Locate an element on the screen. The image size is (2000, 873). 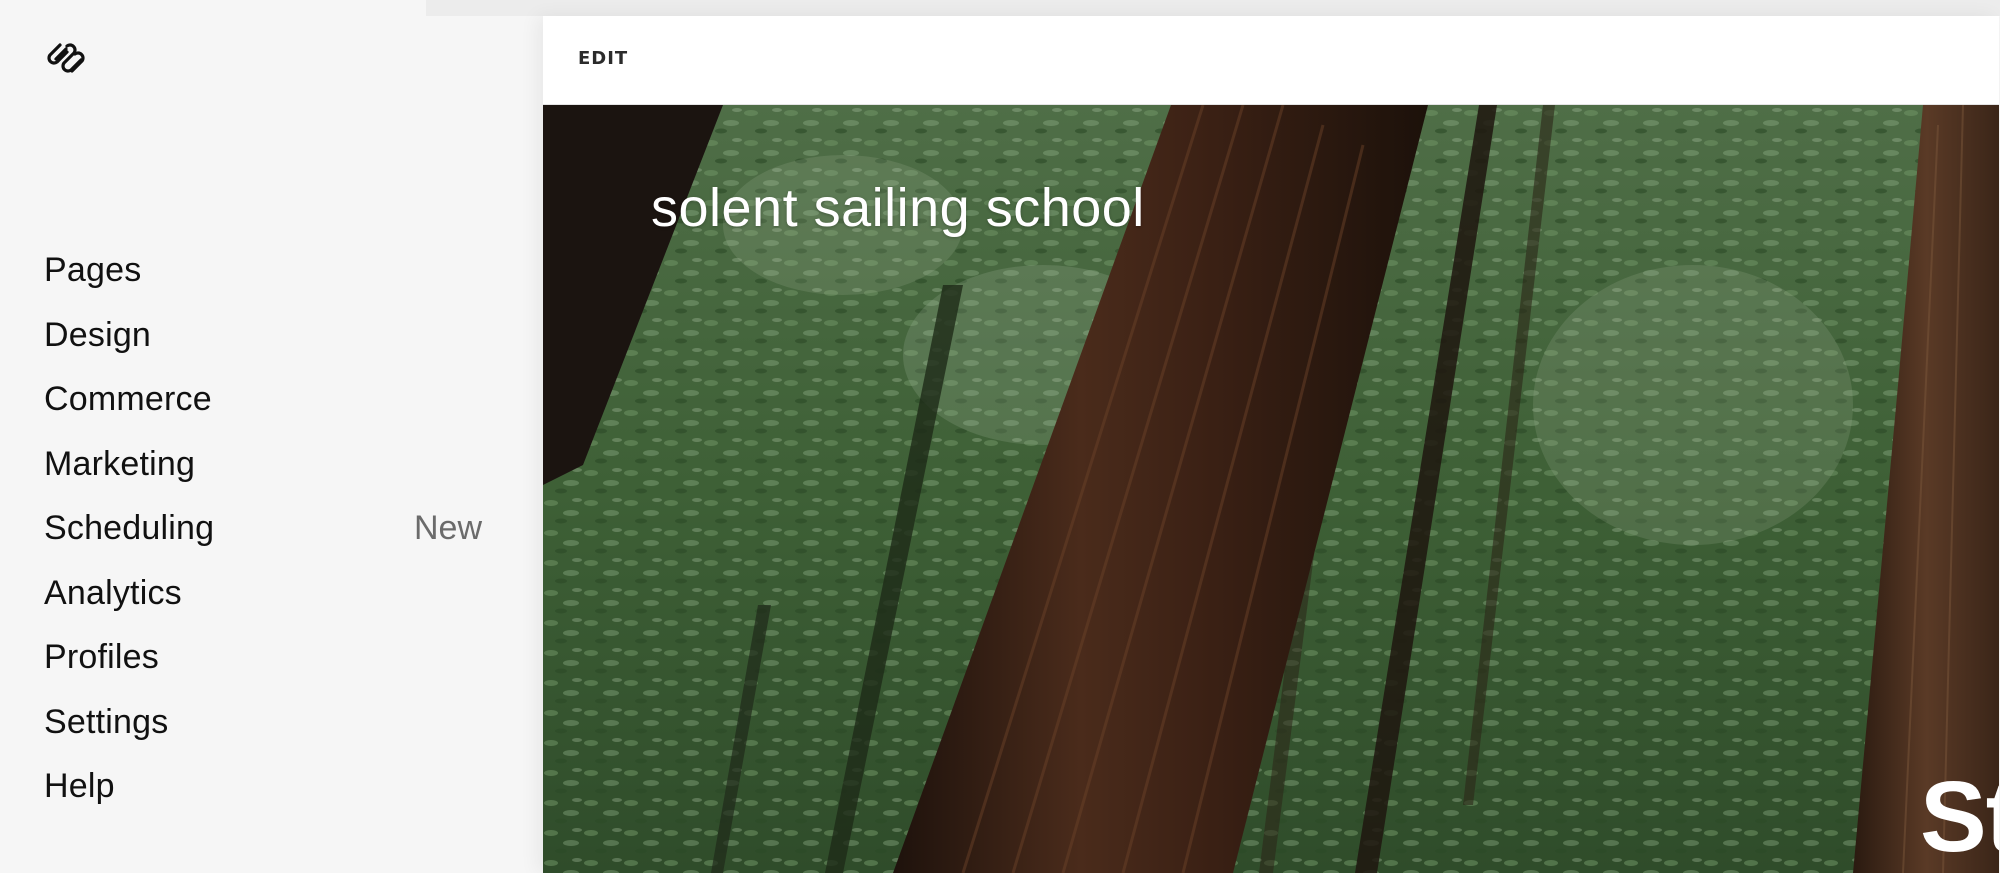
sidebar-item-marketing: Marketing is located at coordinates (269, 472).